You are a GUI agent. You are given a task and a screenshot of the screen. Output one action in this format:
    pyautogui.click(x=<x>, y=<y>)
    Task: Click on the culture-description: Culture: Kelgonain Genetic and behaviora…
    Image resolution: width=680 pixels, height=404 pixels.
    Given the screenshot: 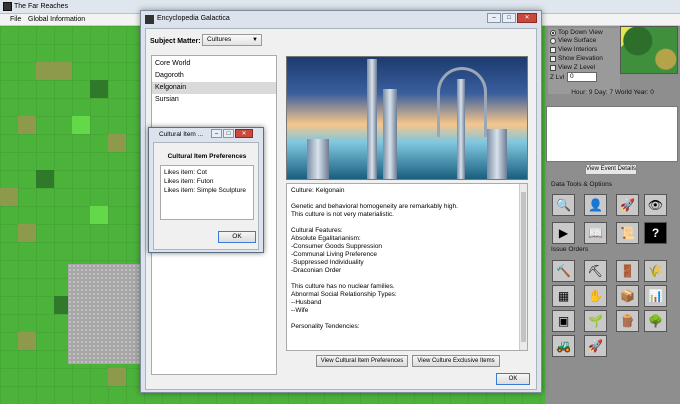 What is the action you would take?
    pyautogui.click(x=407, y=267)
    